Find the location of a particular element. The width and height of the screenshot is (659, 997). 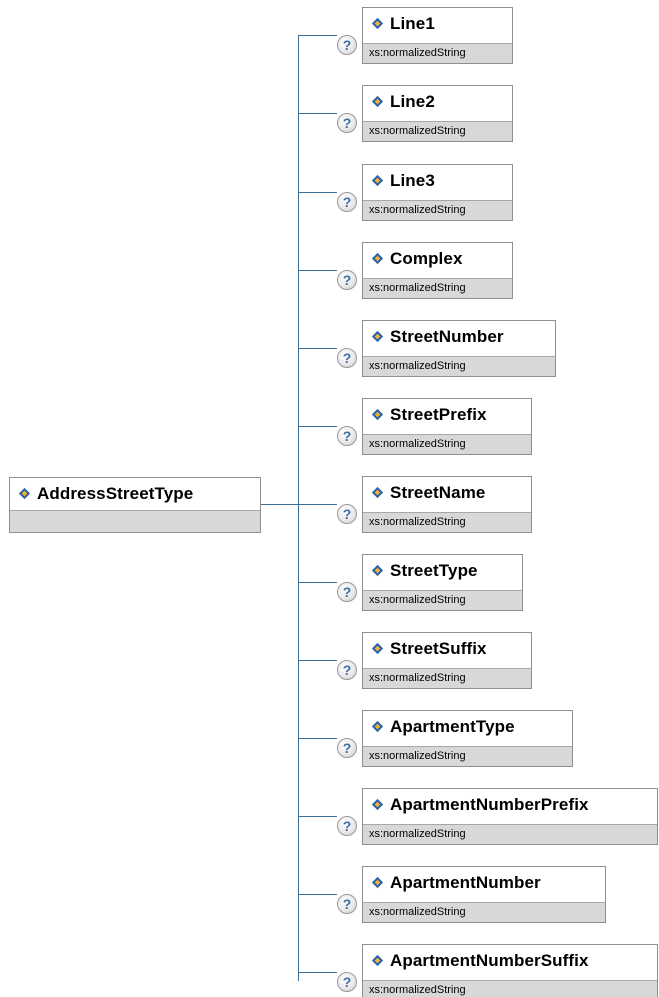

element-name: Line1 is located at coordinates (412, 23).